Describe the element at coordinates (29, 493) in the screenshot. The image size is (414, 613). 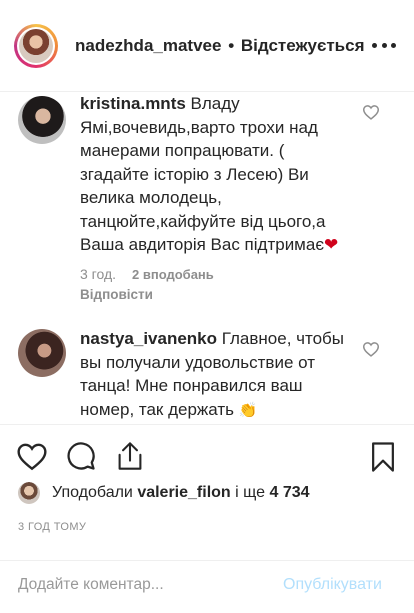
I see `liker-avatar` at that location.